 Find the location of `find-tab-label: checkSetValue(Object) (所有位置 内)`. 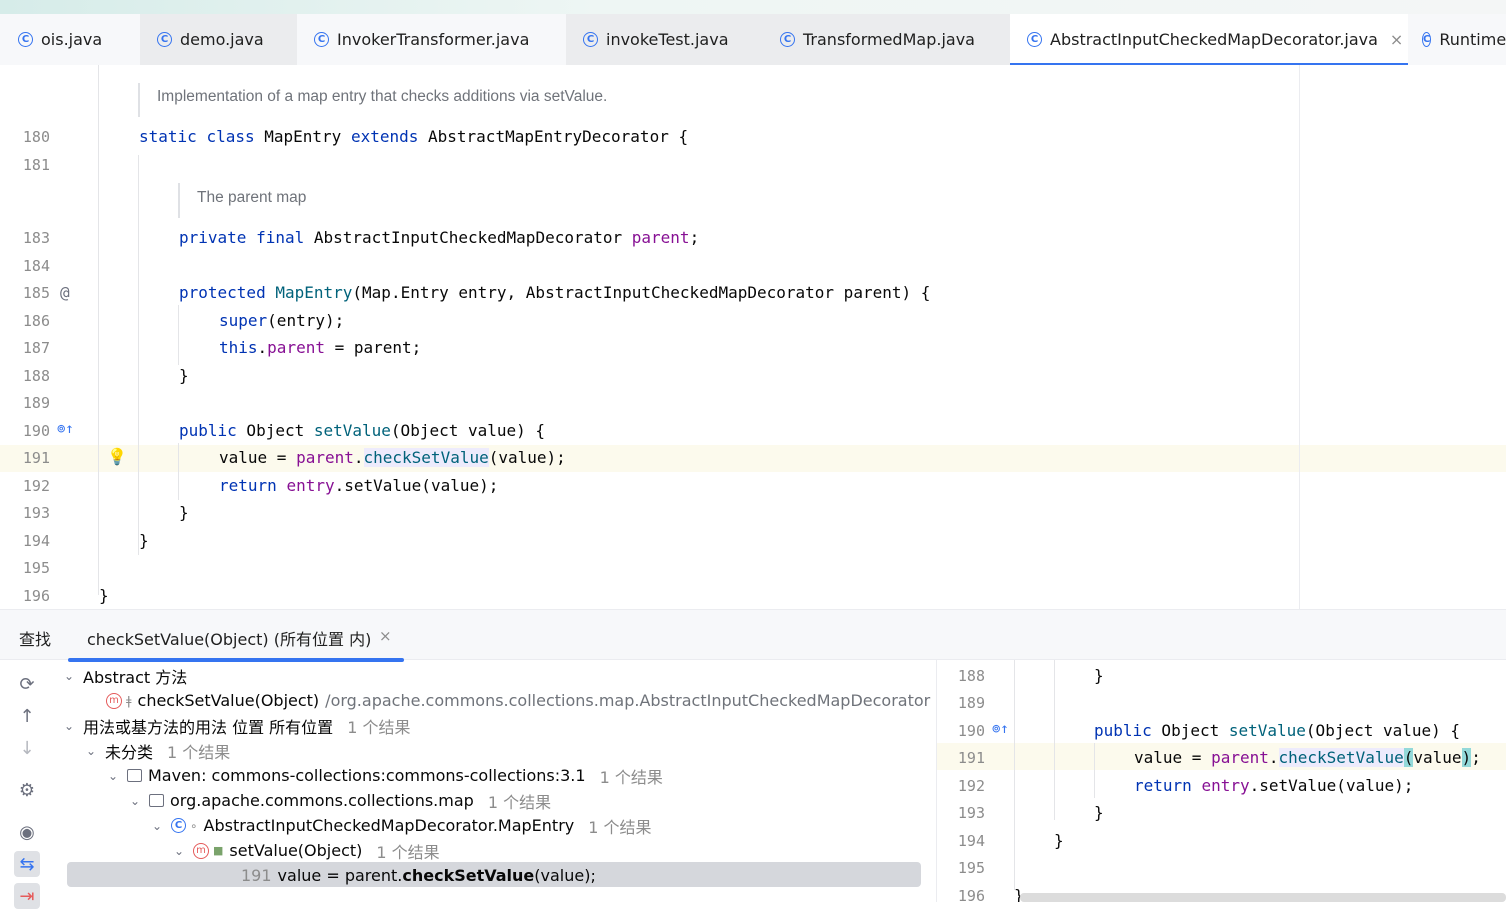

find-tab-label: checkSetValue(Object) (所有位置 内) is located at coordinates (229, 639).